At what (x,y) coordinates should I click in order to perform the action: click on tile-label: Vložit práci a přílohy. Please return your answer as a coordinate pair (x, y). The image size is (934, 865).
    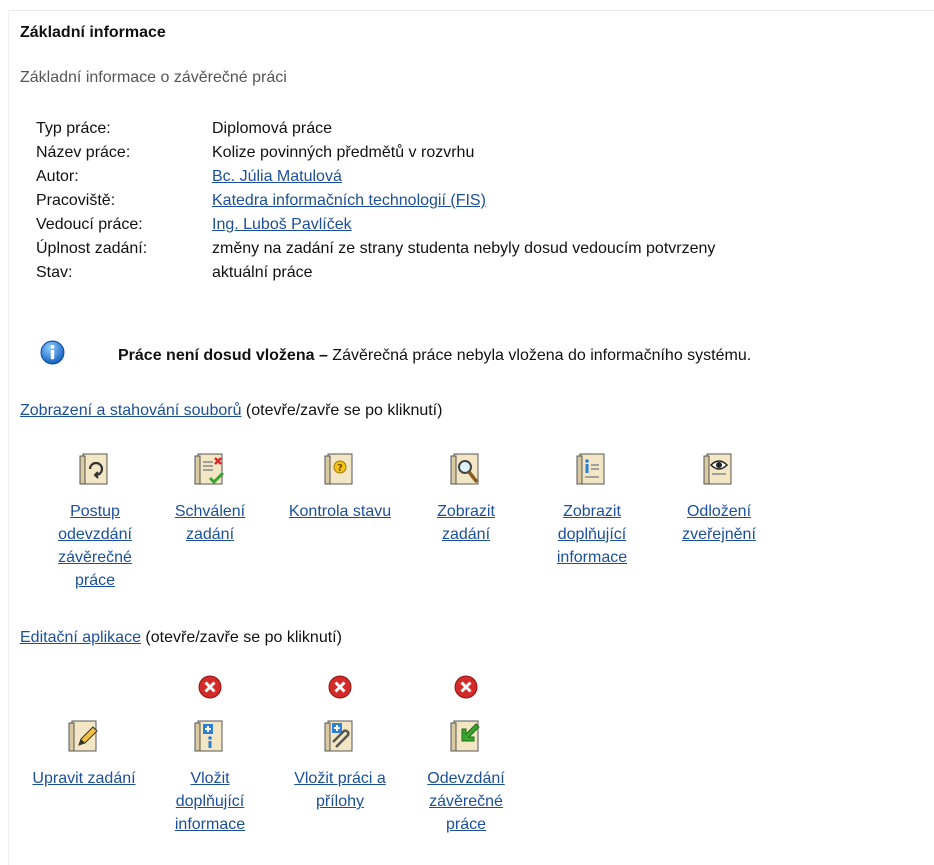
    Looking at the image, I should click on (340, 790).